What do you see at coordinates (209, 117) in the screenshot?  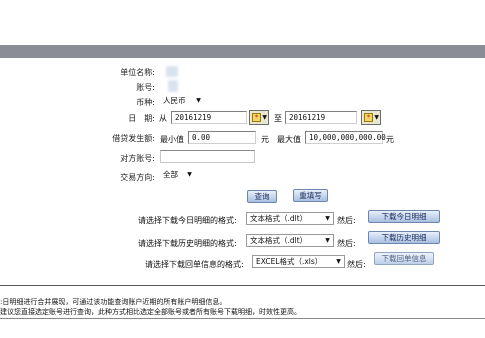 I see `date-from-input: 20161219` at bounding box center [209, 117].